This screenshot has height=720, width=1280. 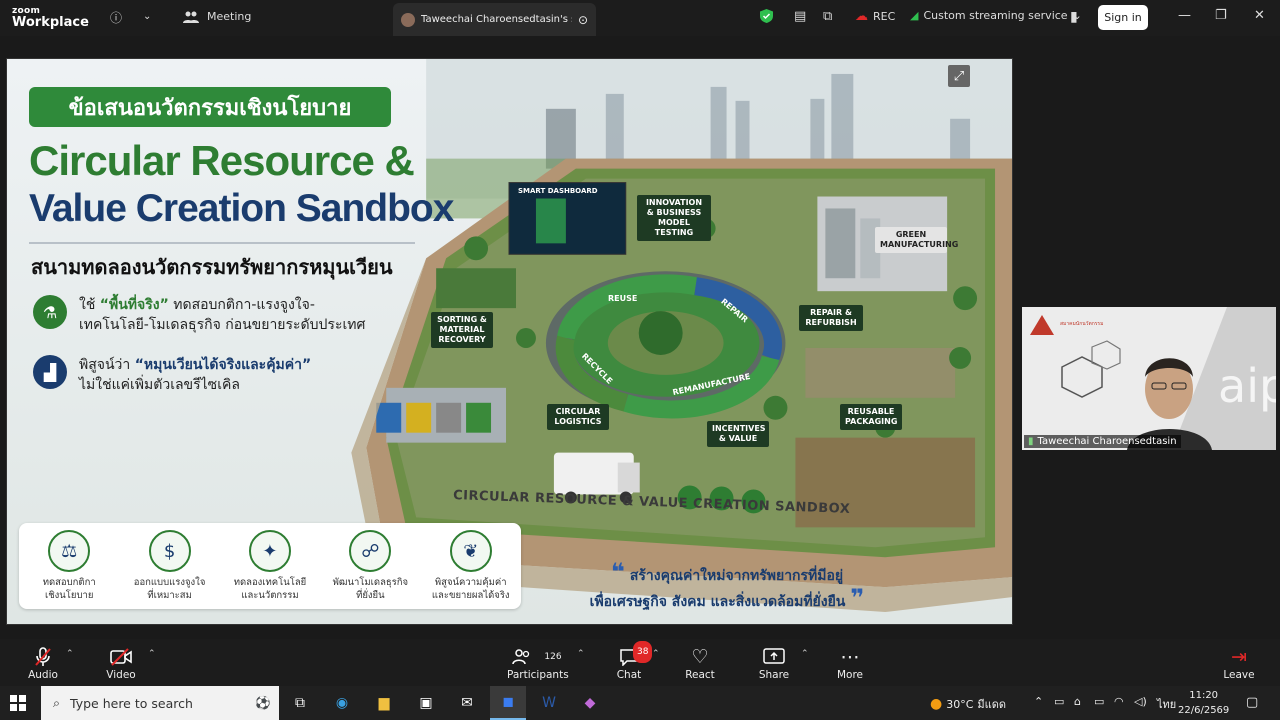 I want to click on taskbar-clock: 11:20 22/6/2569, so click(x=1203, y=703).